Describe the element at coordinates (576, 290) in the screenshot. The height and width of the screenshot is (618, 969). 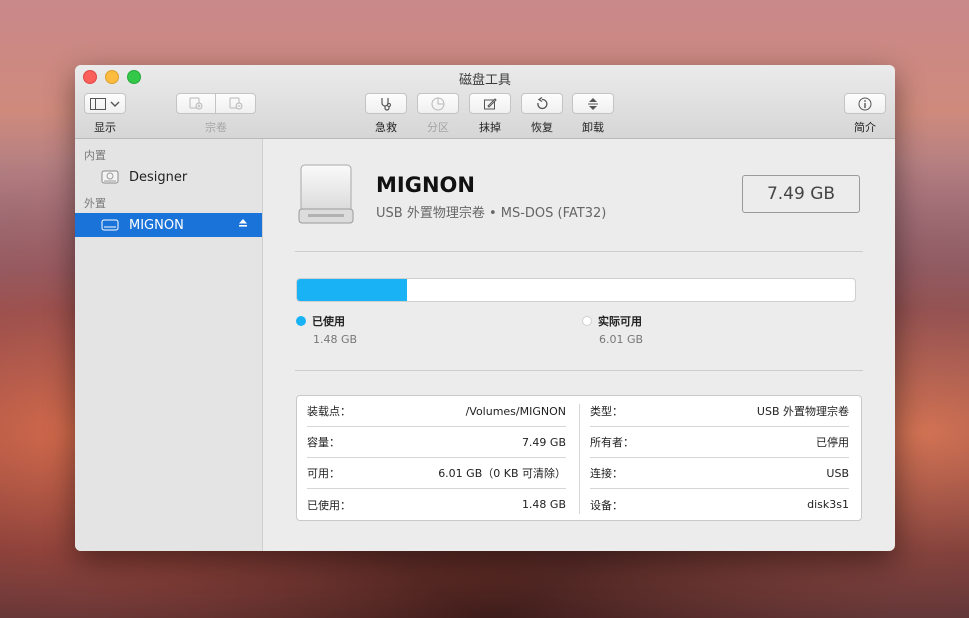
I see `usage-bar` at that location.